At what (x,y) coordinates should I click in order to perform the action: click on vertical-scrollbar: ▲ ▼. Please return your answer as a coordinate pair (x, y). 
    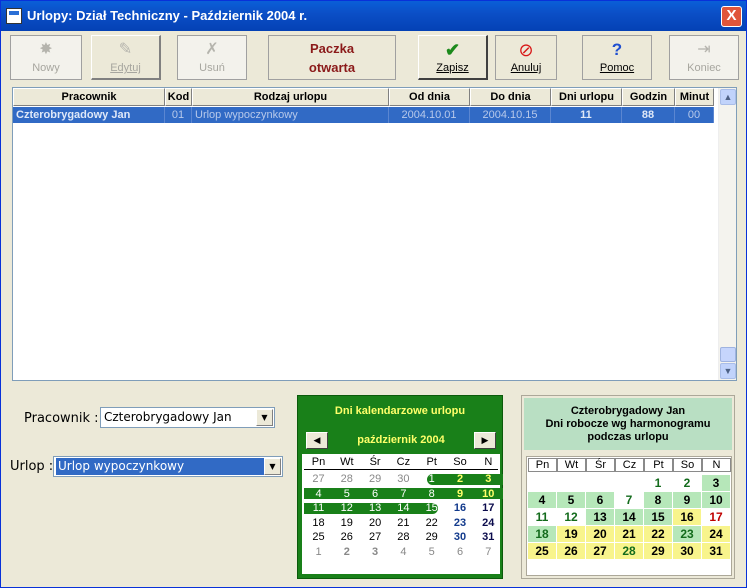
    Looking at the image, I should click on (727, 234).